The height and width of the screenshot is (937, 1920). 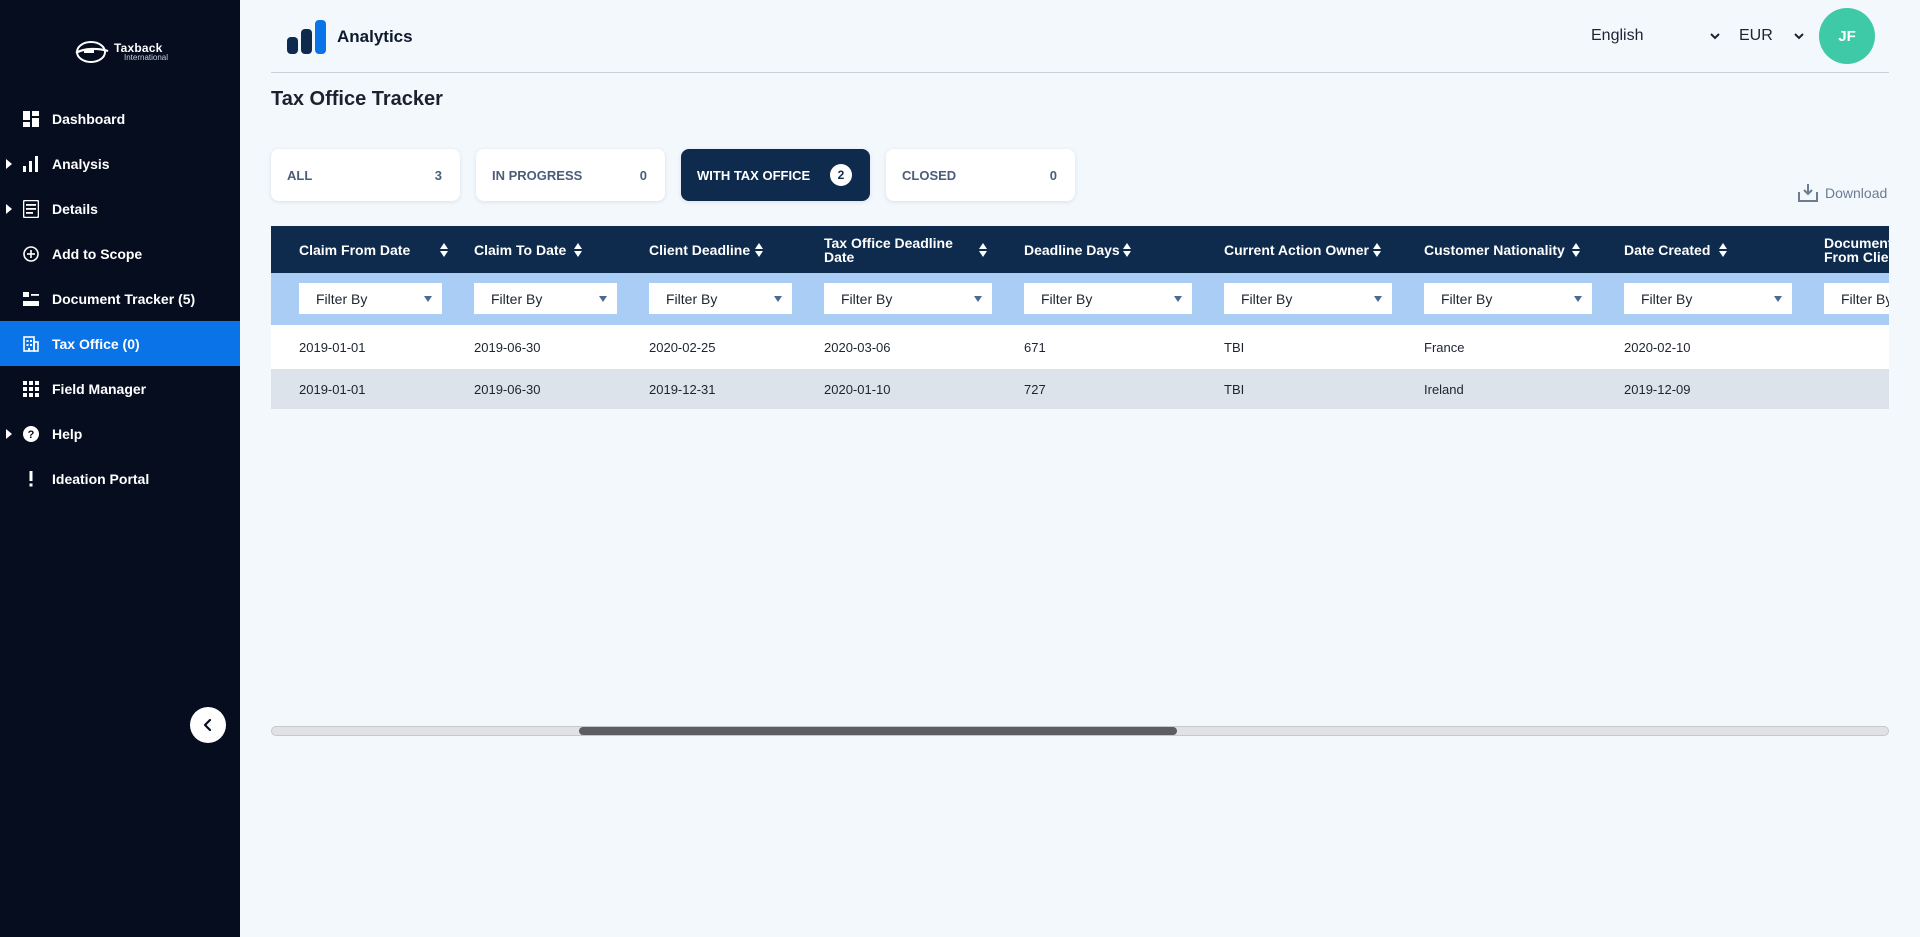 What do you see at coordinates (545, 298) in the screenshot?
I see `filter-claim-to-date: Filter By` at bounding box center [545, 298].